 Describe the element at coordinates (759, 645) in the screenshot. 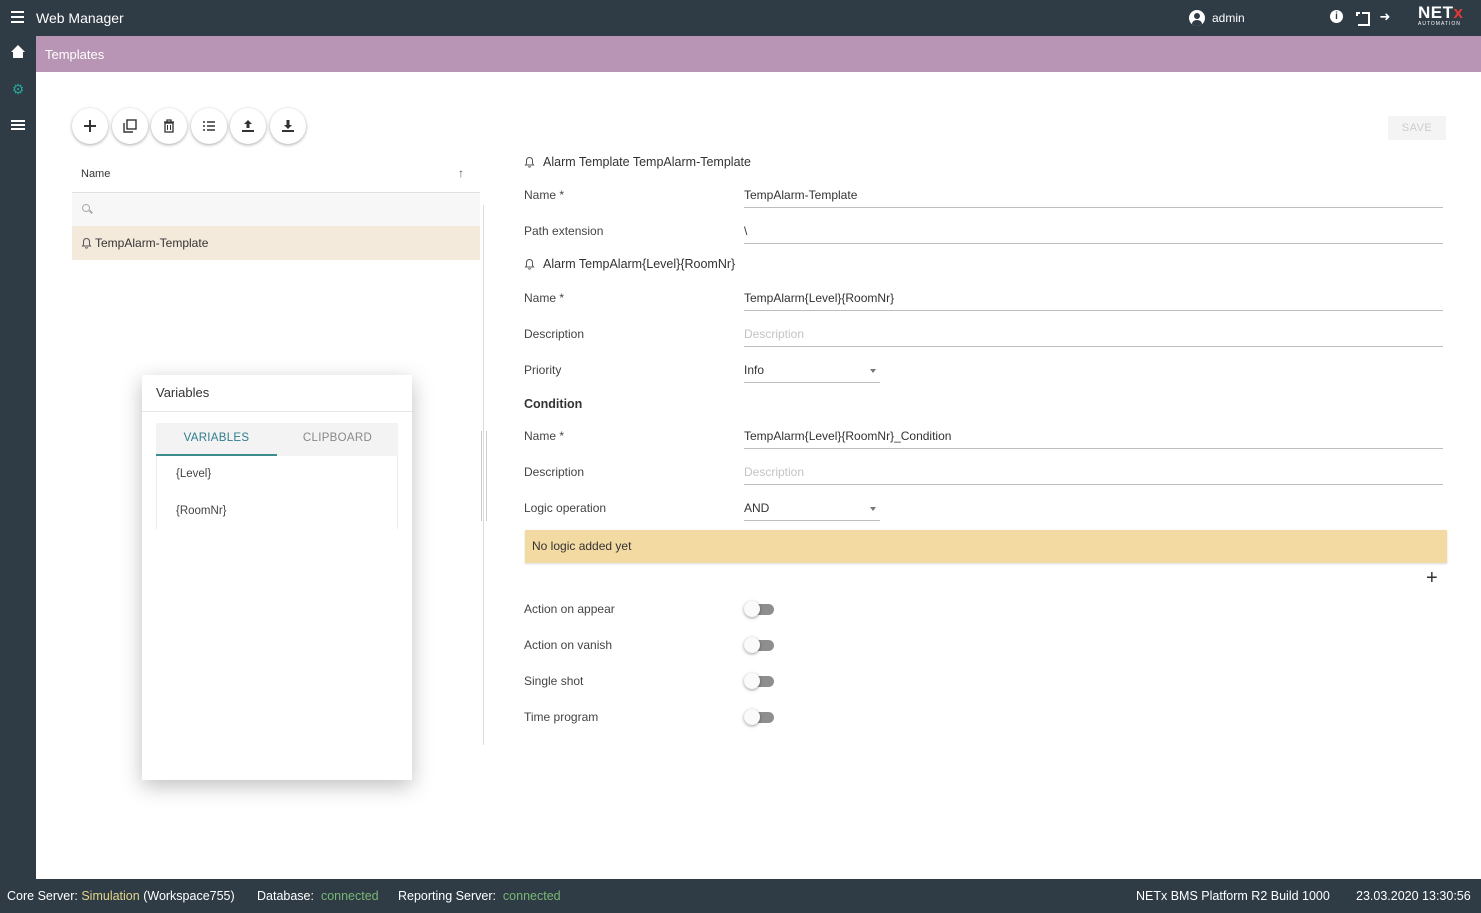

I see `action-on-vanish-toggle` at that location.